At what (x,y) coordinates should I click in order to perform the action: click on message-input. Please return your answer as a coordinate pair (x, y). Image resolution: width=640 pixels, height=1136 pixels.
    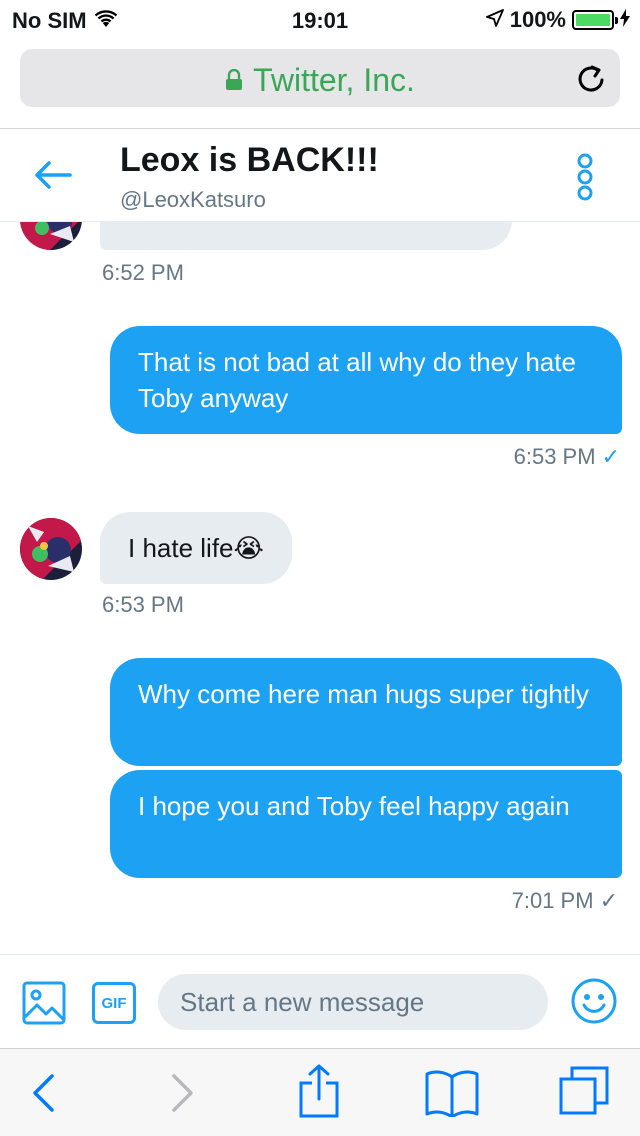
    Looking at the image, I should click on (353, 1002).